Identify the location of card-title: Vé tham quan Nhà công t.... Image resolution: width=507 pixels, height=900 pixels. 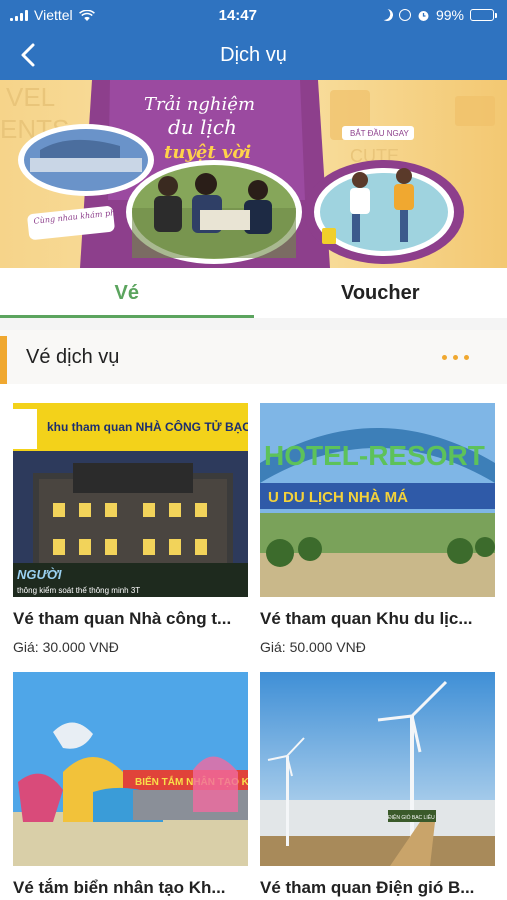
(122, 618).